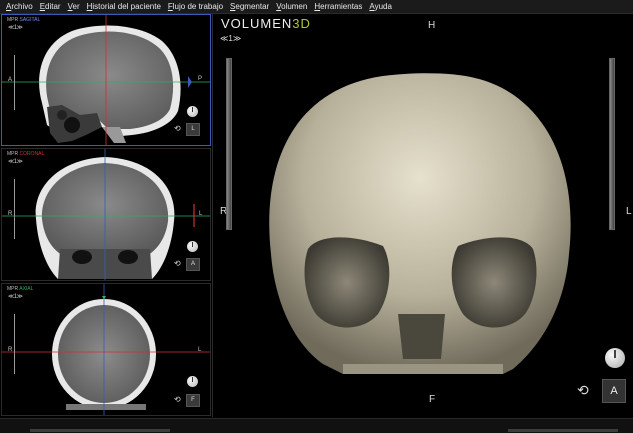 The height and width of the screenshot is (433, 633). What do you see at coordinates (380, 6) in the screenshot?
I see `menu-ayuda: Ayuda` at bounding box center [380, 6].